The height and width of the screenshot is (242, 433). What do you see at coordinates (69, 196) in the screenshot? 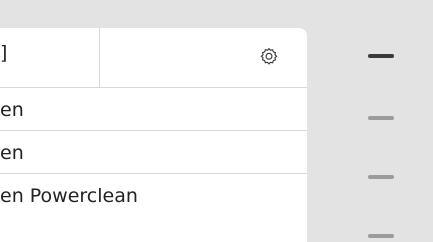
I see `list-item-label: en Powerclean` at bounding box center [69, 196].